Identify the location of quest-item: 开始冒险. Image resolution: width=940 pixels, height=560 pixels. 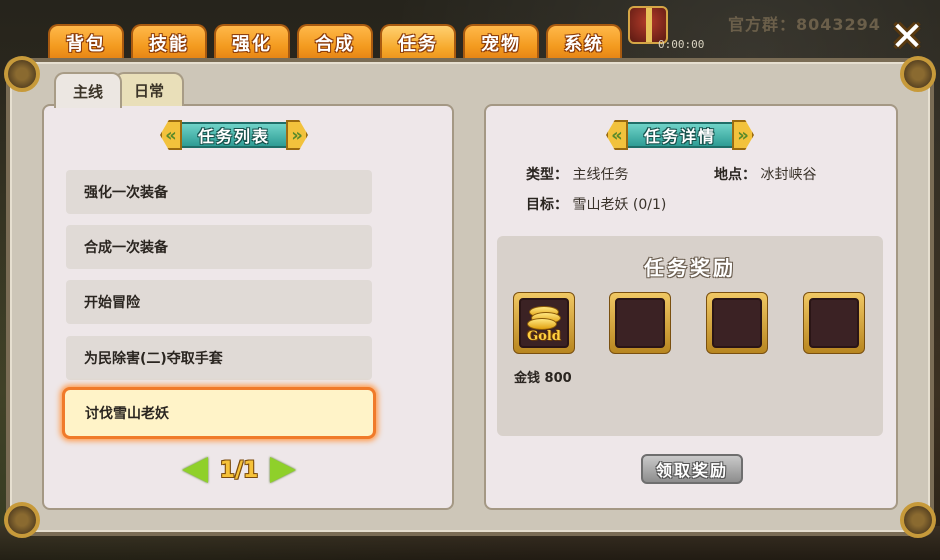
(219, 302).